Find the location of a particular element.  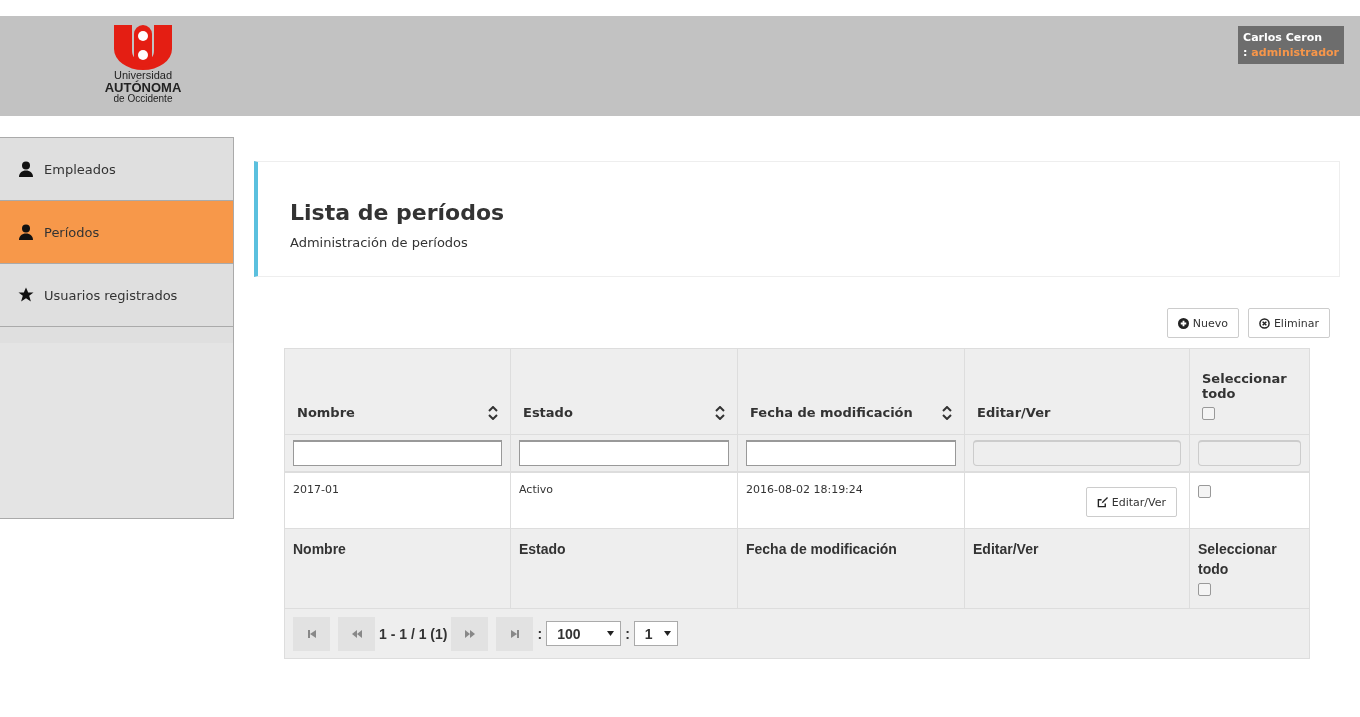

user-name: Carlos Ceron is located at coordinates (1283, 37).